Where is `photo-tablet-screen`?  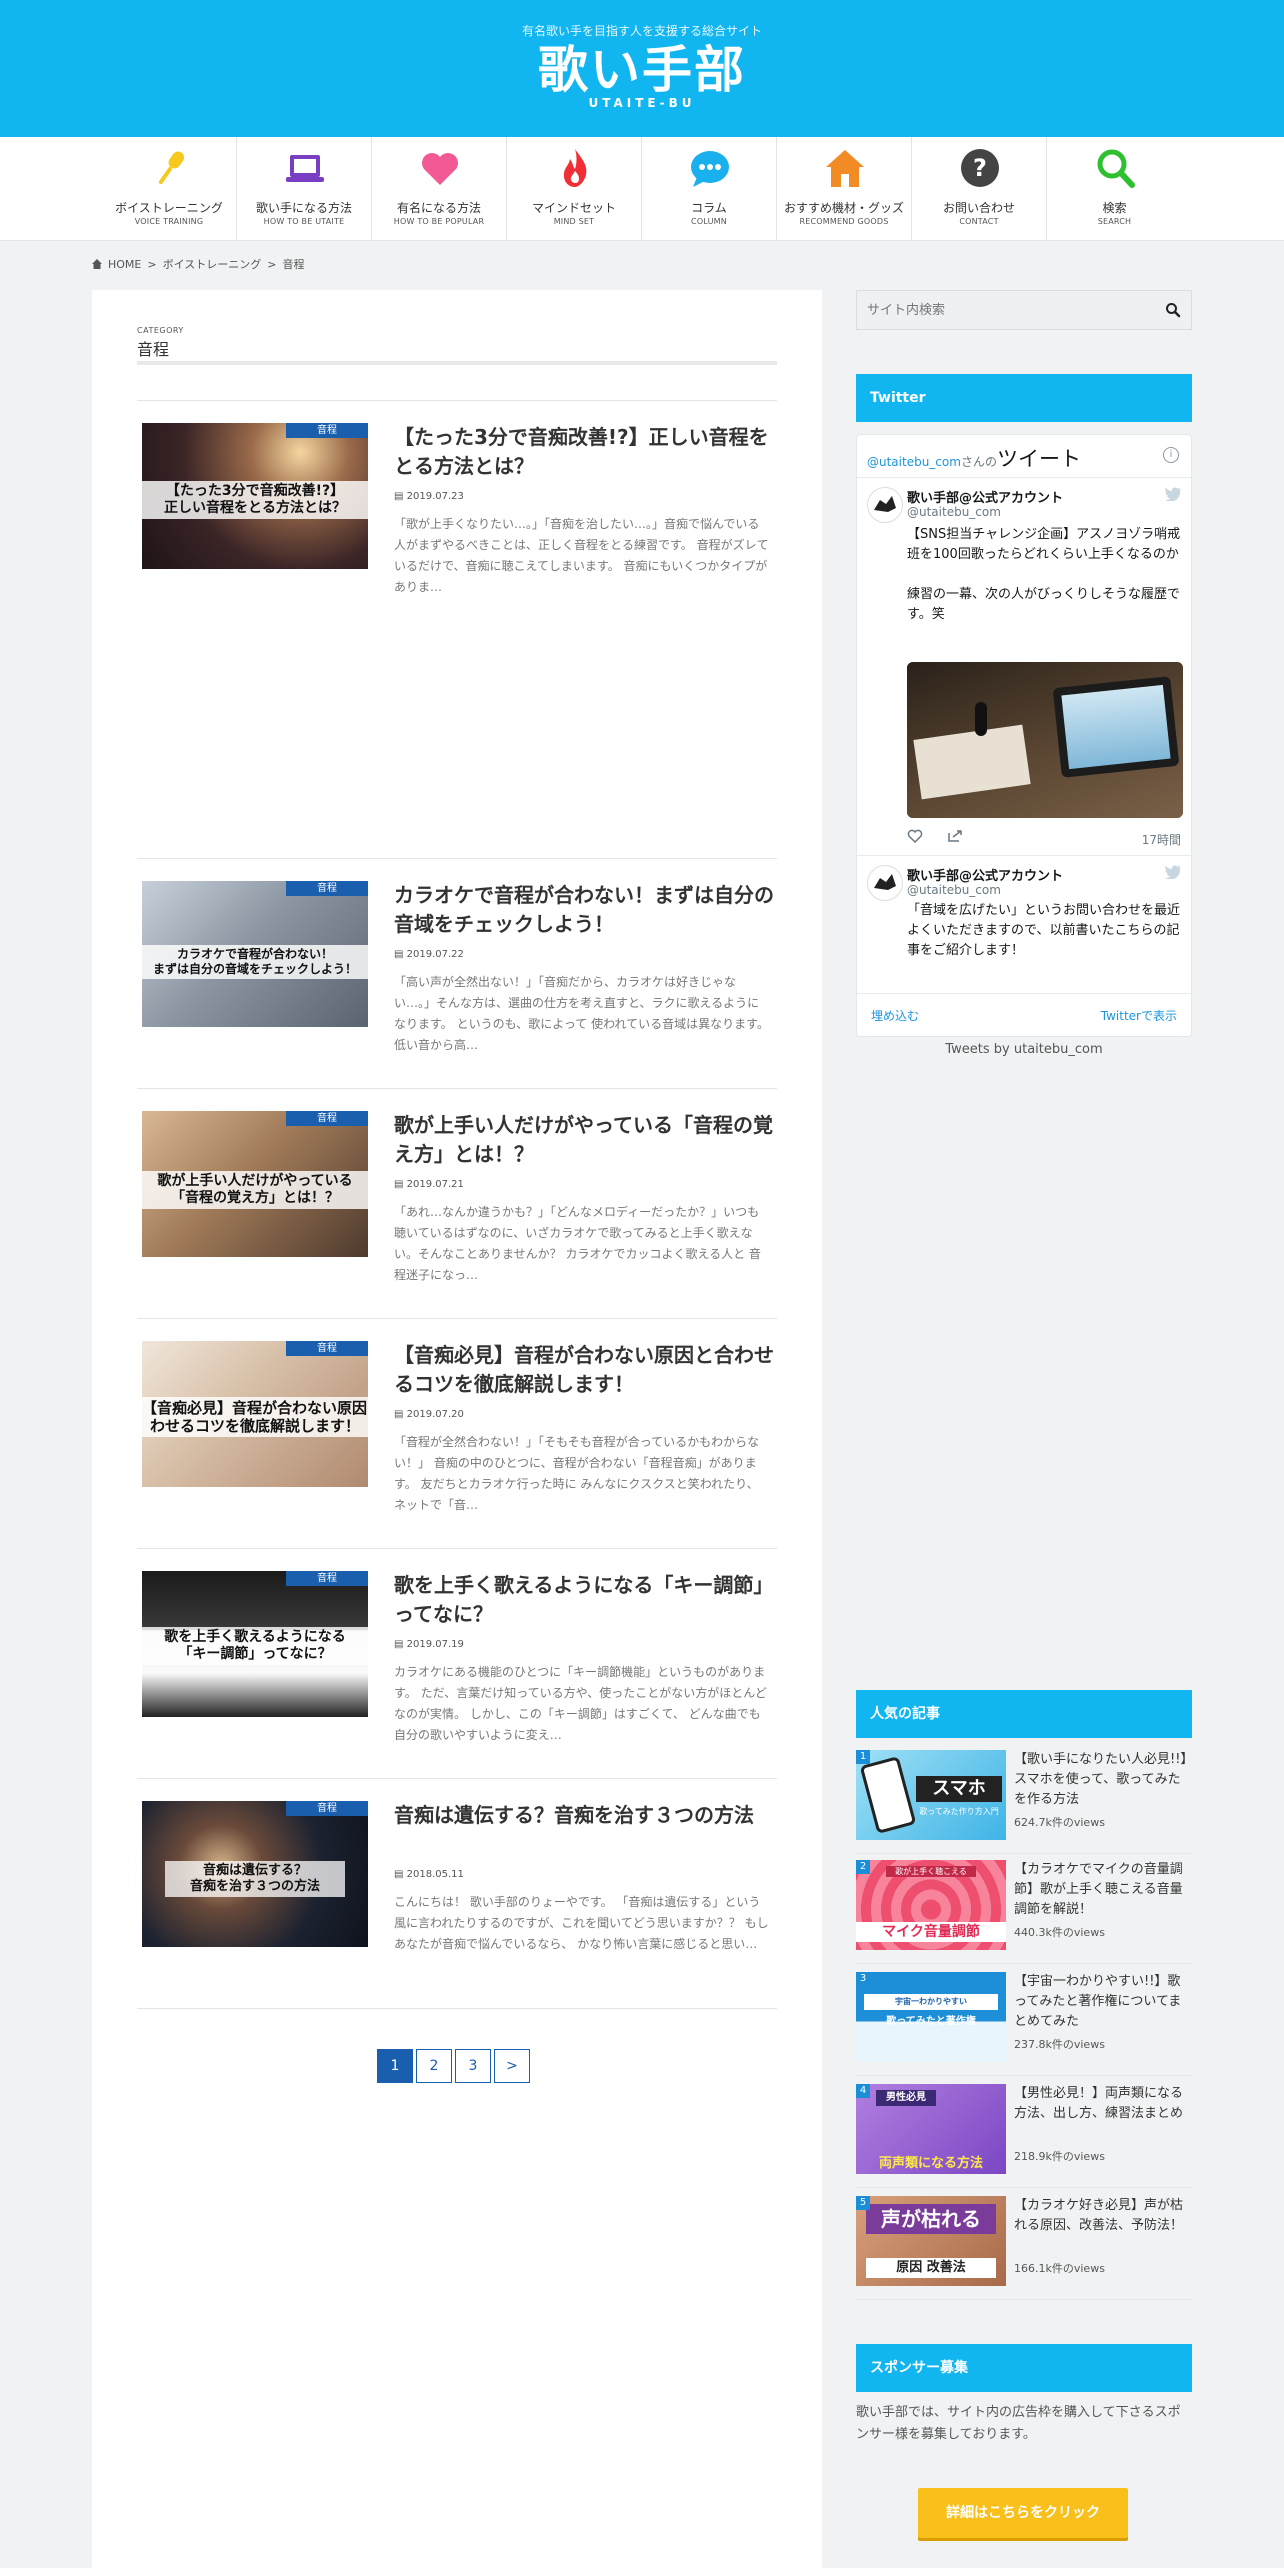
photo-tablet-screen is located at coordinates (1116, 727).